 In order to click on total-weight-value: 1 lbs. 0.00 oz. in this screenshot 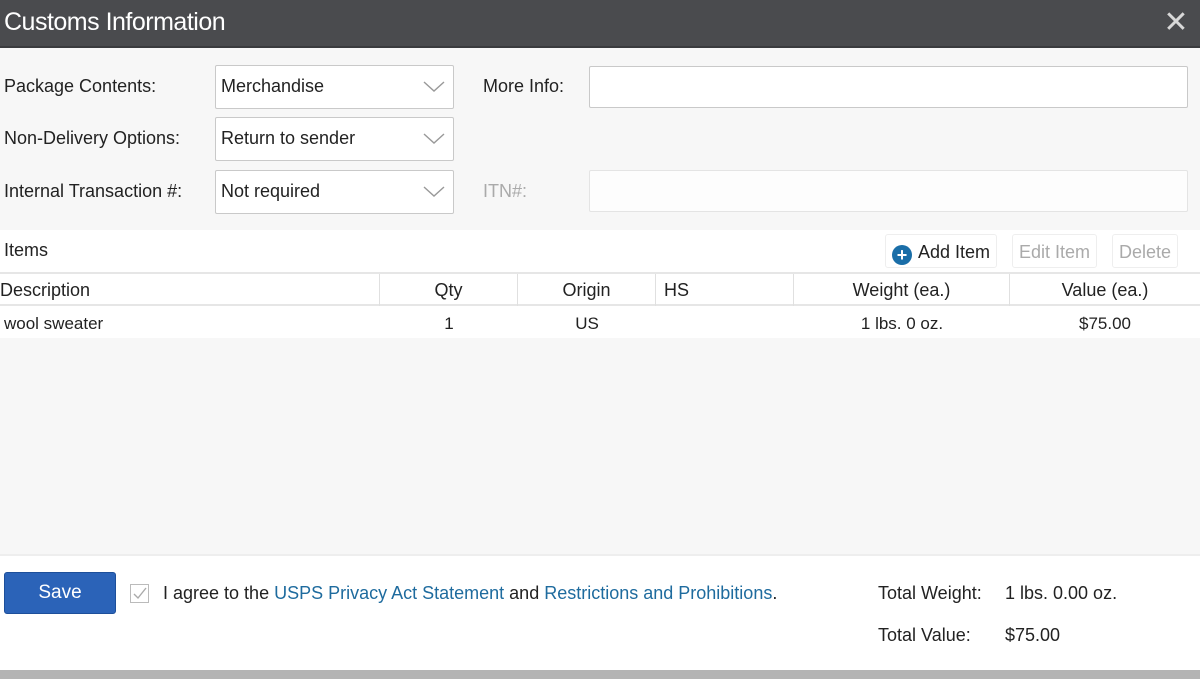, I will do `click(1061, 593)`.